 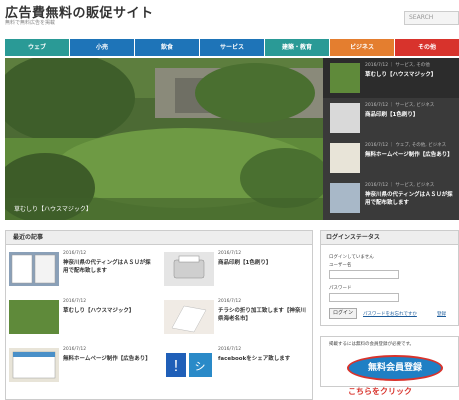 What do you see at coordinates (411, 75) in the screenshot?
I see `slider-title: 草むしり【ハウスマジック】` at bounding box center [411, 75].